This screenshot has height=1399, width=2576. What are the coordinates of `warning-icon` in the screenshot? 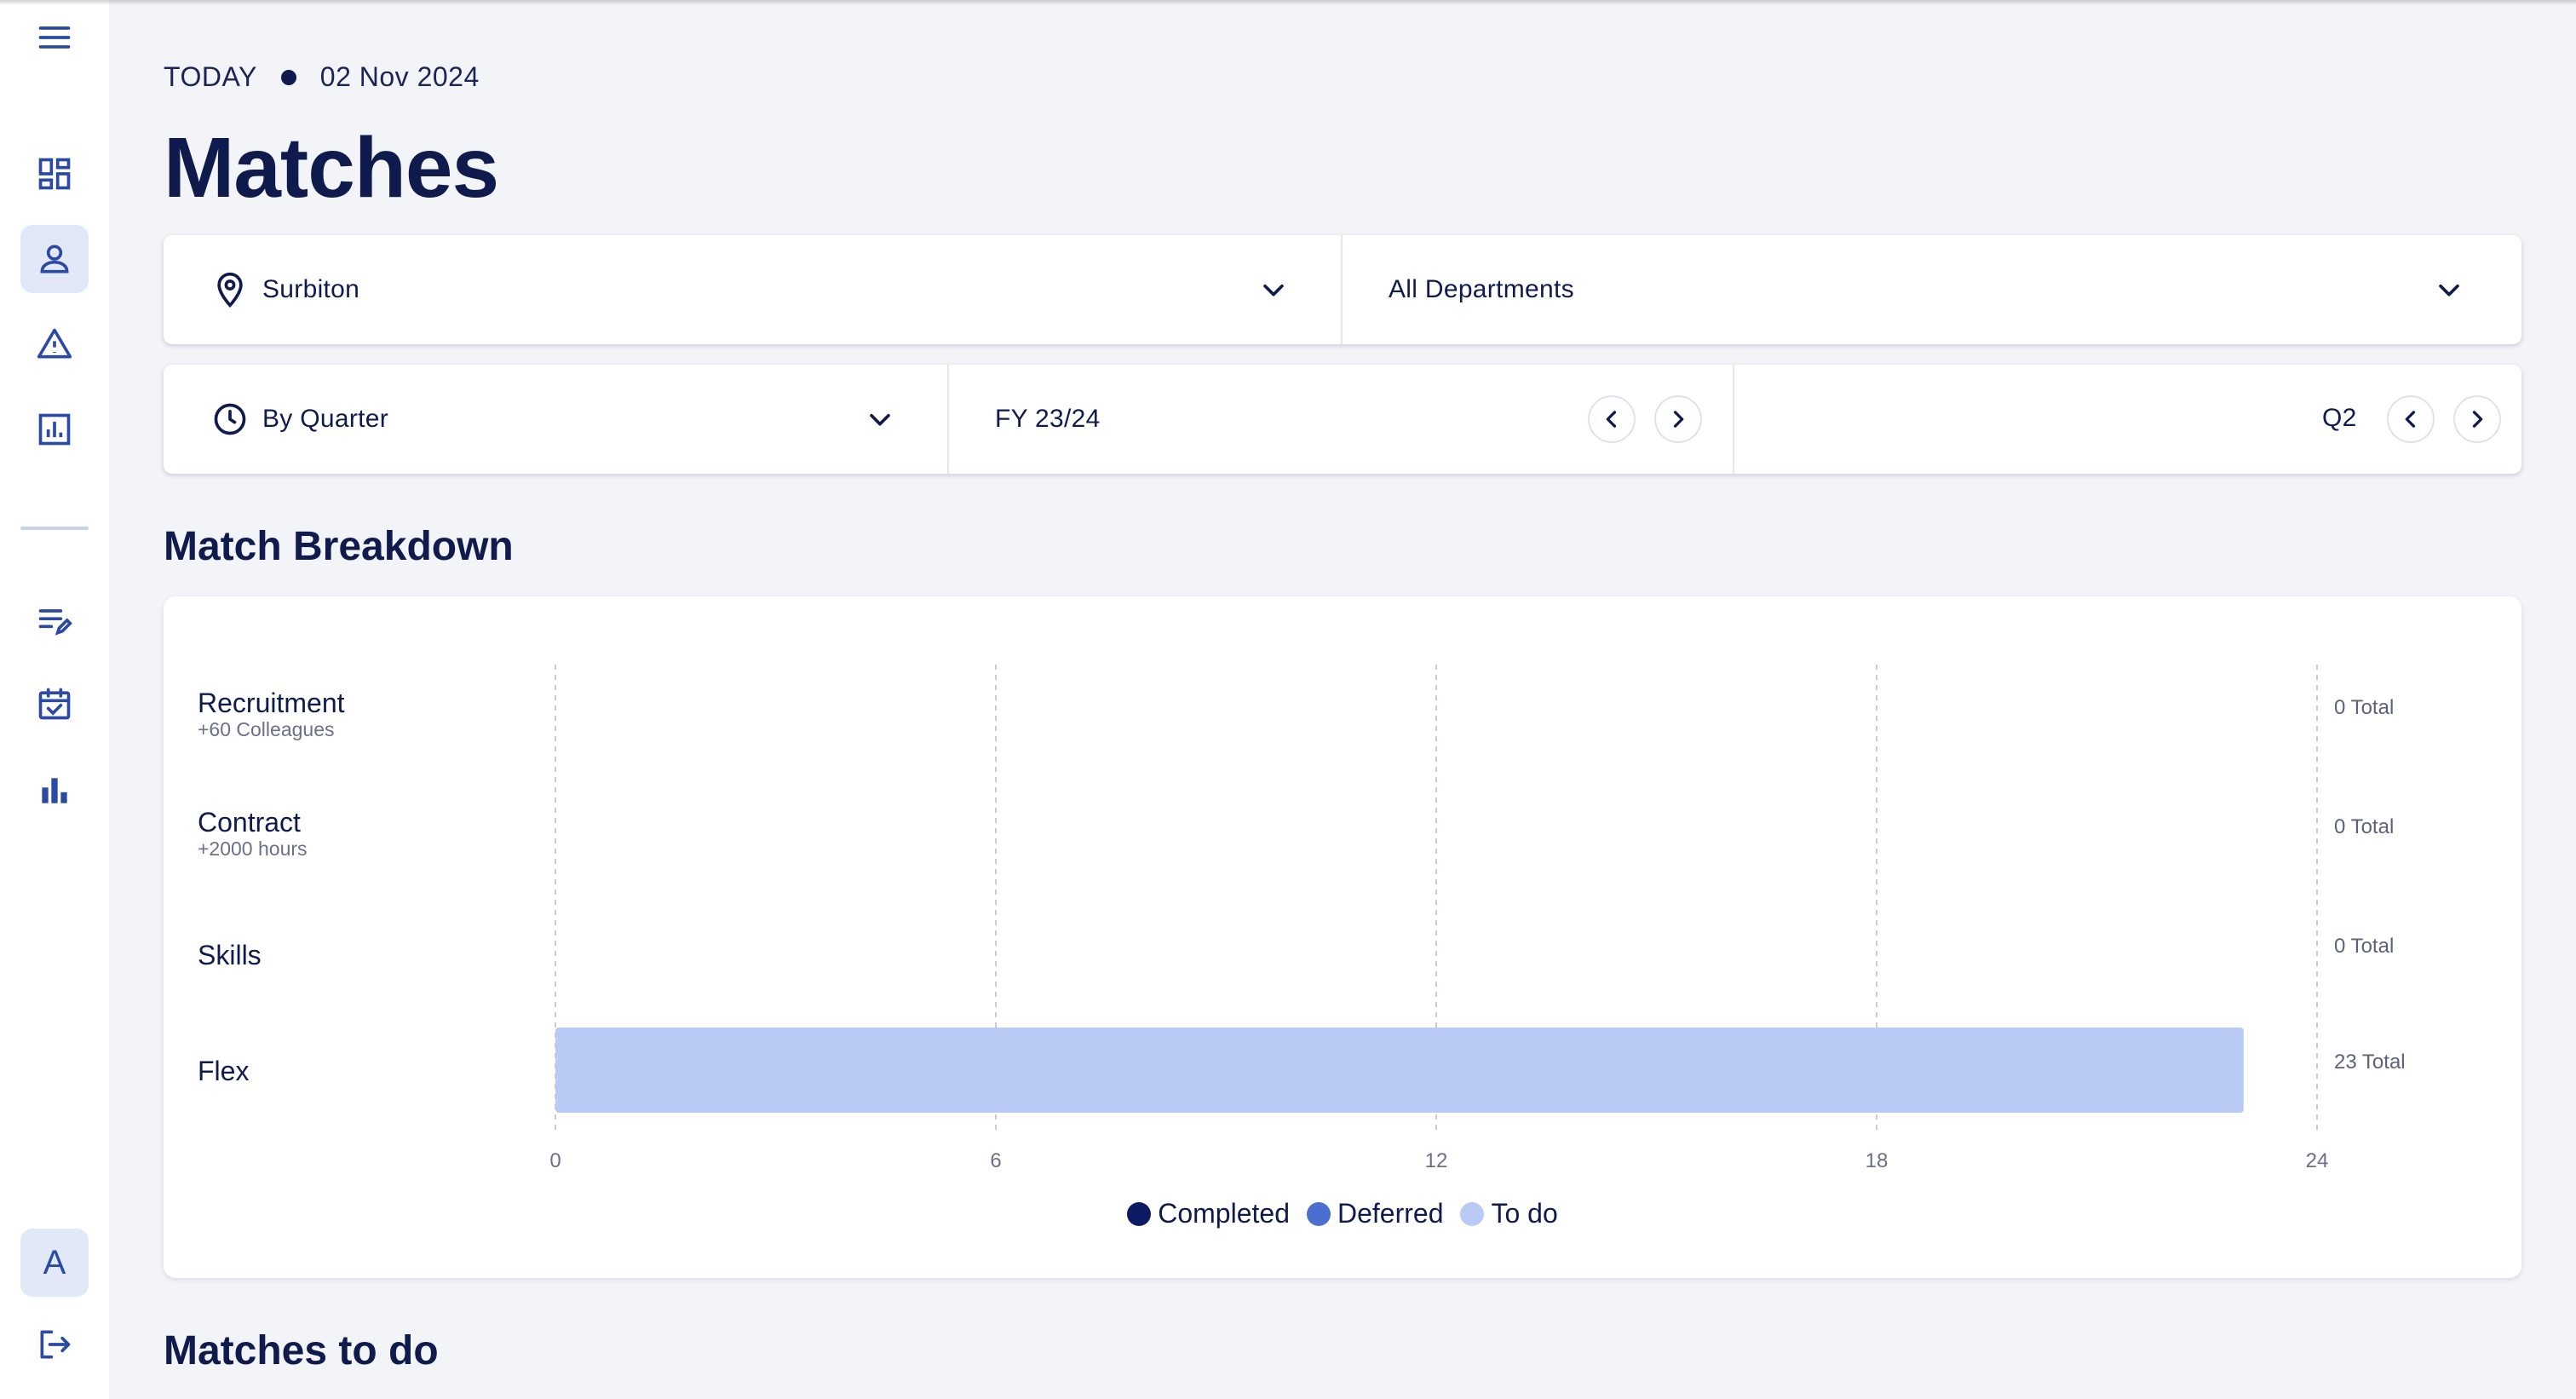 It's located at (55, 344).